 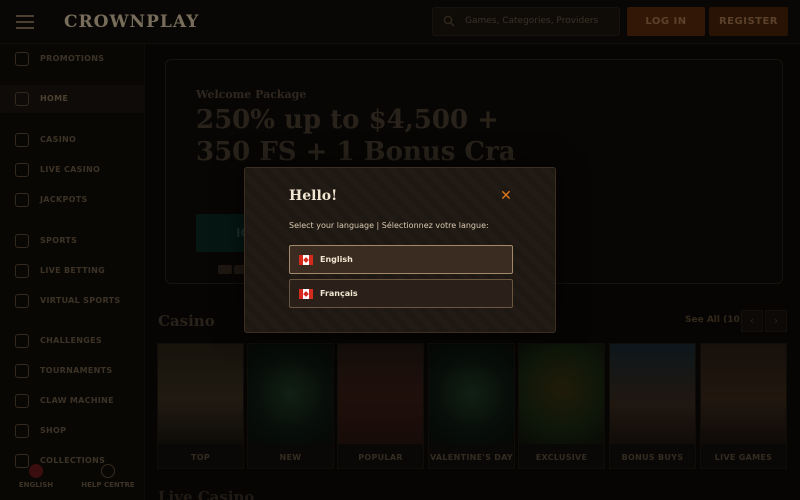 What do you see at coordinates (339, 293) in the screenshot?
I see `language-option-label: Français` at bounding box center [339, 293].